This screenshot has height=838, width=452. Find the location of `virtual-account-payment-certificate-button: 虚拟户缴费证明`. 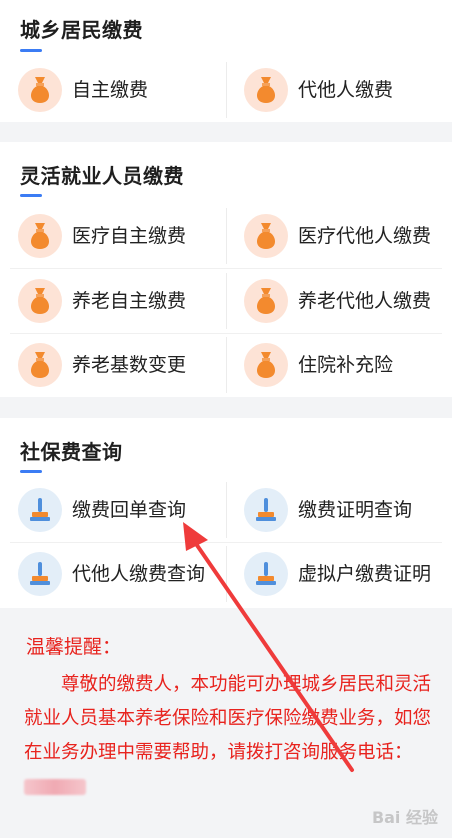

virtual-account-payment-certificate-button: 虚拟户缴费证明 is located at coordinates (339, 574).